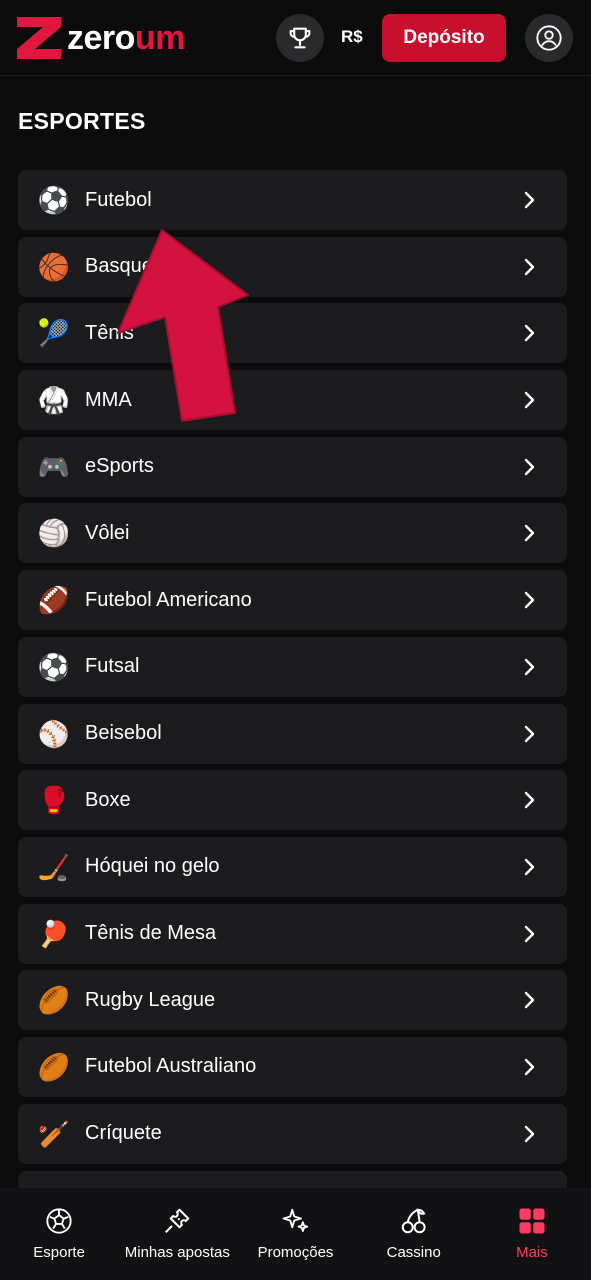 Image resolution: width=591 pixels, height=1280 pixels. Describe the element at coordinates (292, 666) in the screenshot. I see `sport-item: ⚽ Futsal` at that location.